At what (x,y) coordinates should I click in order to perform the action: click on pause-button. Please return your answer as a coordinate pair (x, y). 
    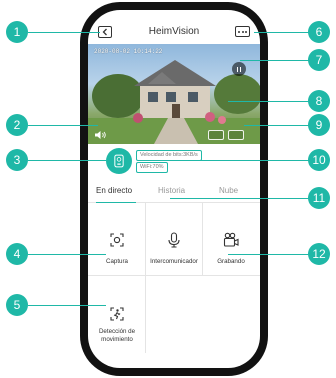
    Looking at the image, I should click on (239, 69).